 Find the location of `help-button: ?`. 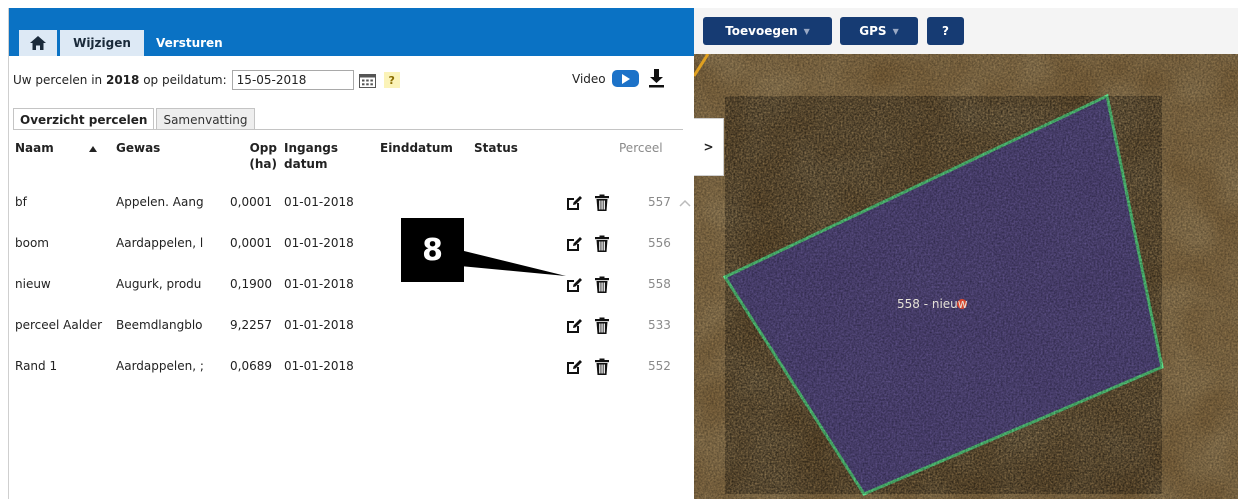

help-button: ? is located at coordinates (391, 80).